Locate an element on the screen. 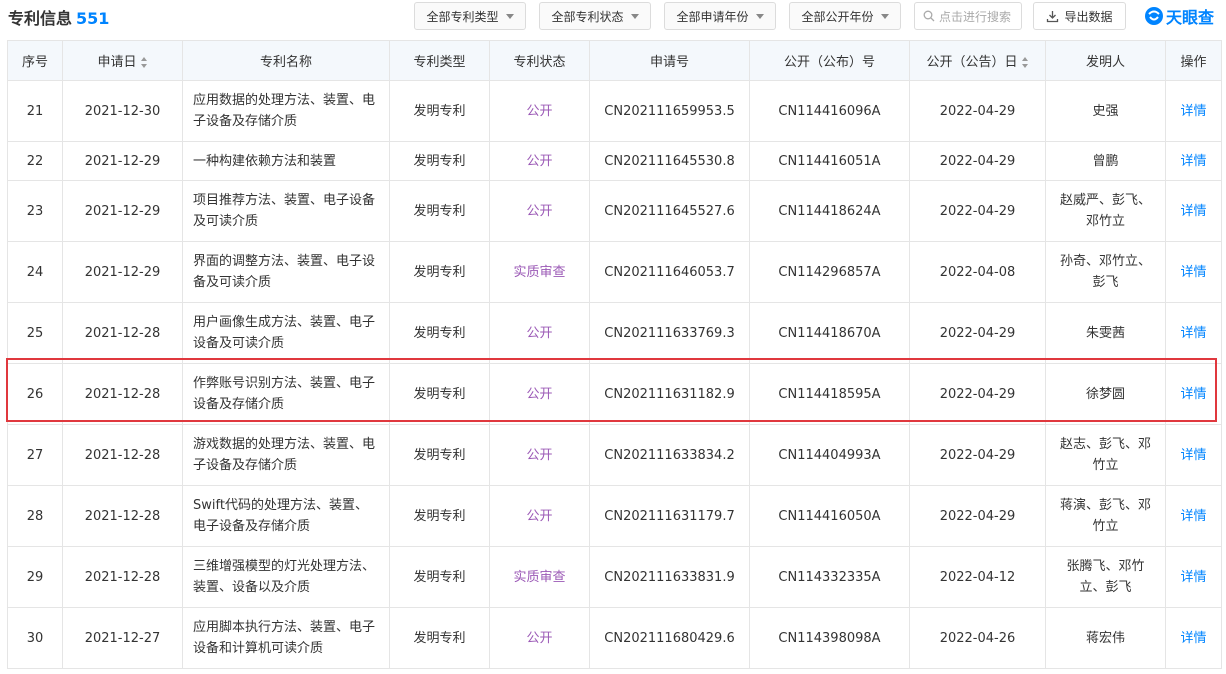 The height and width of the screenshot is (674, 1226). cell-pub-no: CN114418595A is located at coordinates (829, 394).